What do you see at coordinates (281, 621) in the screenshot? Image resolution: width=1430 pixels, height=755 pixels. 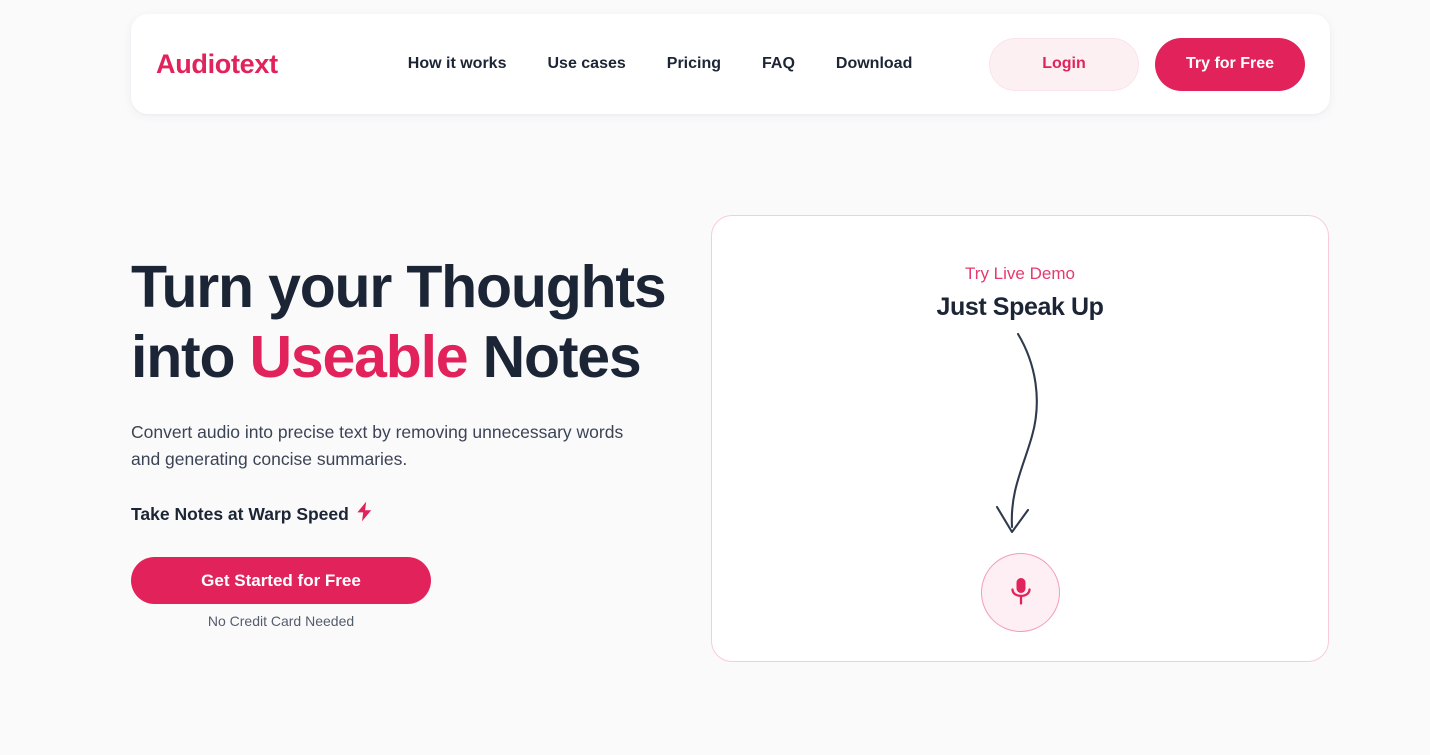 I see `no-credit-card-note: No Credit Card Needed` at bounding box center [281, 621].